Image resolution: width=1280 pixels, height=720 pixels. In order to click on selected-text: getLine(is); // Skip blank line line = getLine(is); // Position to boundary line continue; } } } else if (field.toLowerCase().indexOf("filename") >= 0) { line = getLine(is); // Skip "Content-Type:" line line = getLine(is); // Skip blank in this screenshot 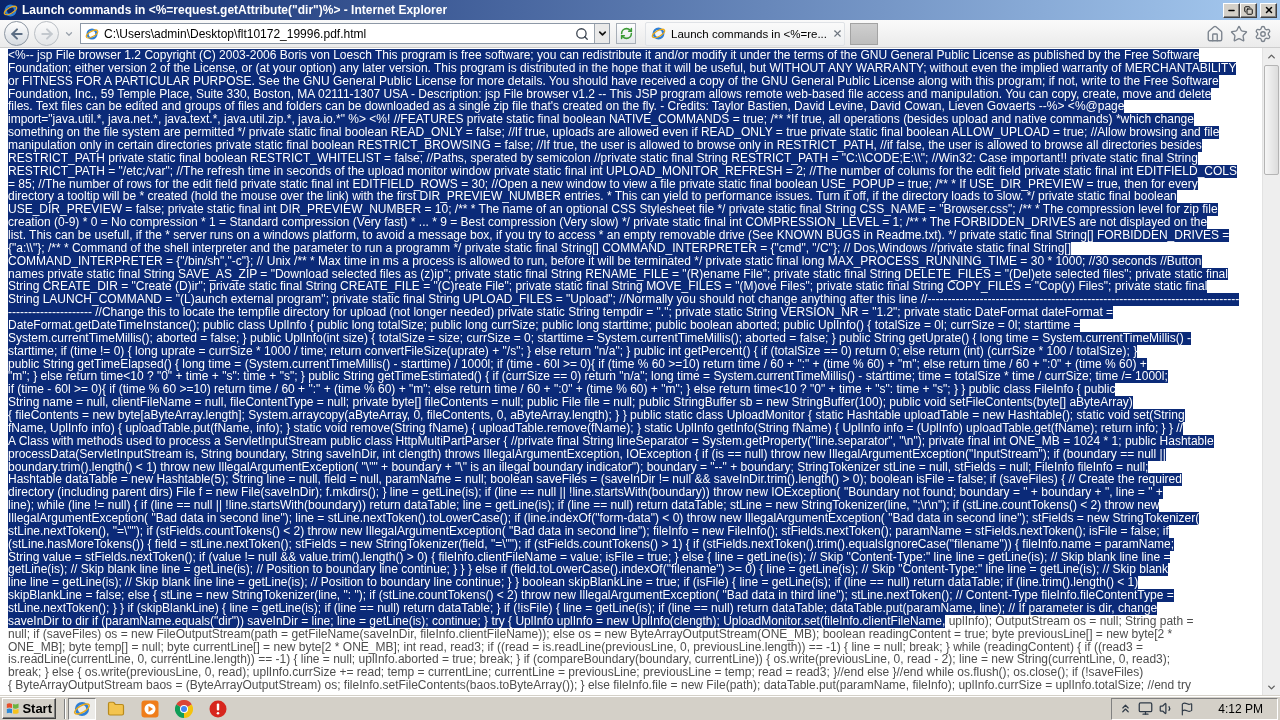, I will do `click(588, 570)`.